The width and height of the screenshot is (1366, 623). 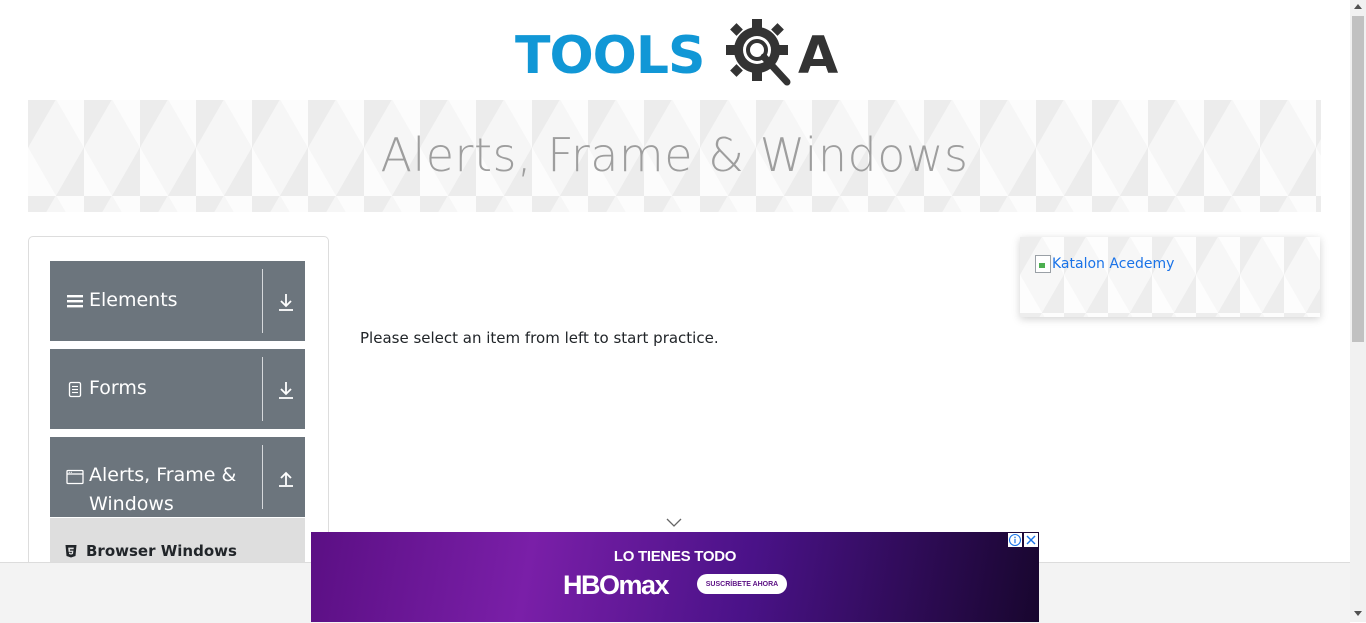 What do you see at coordinates (1358, 179) in the screenshot?
I see `scrollbar-thumb` at bounding box center [1358, 179].